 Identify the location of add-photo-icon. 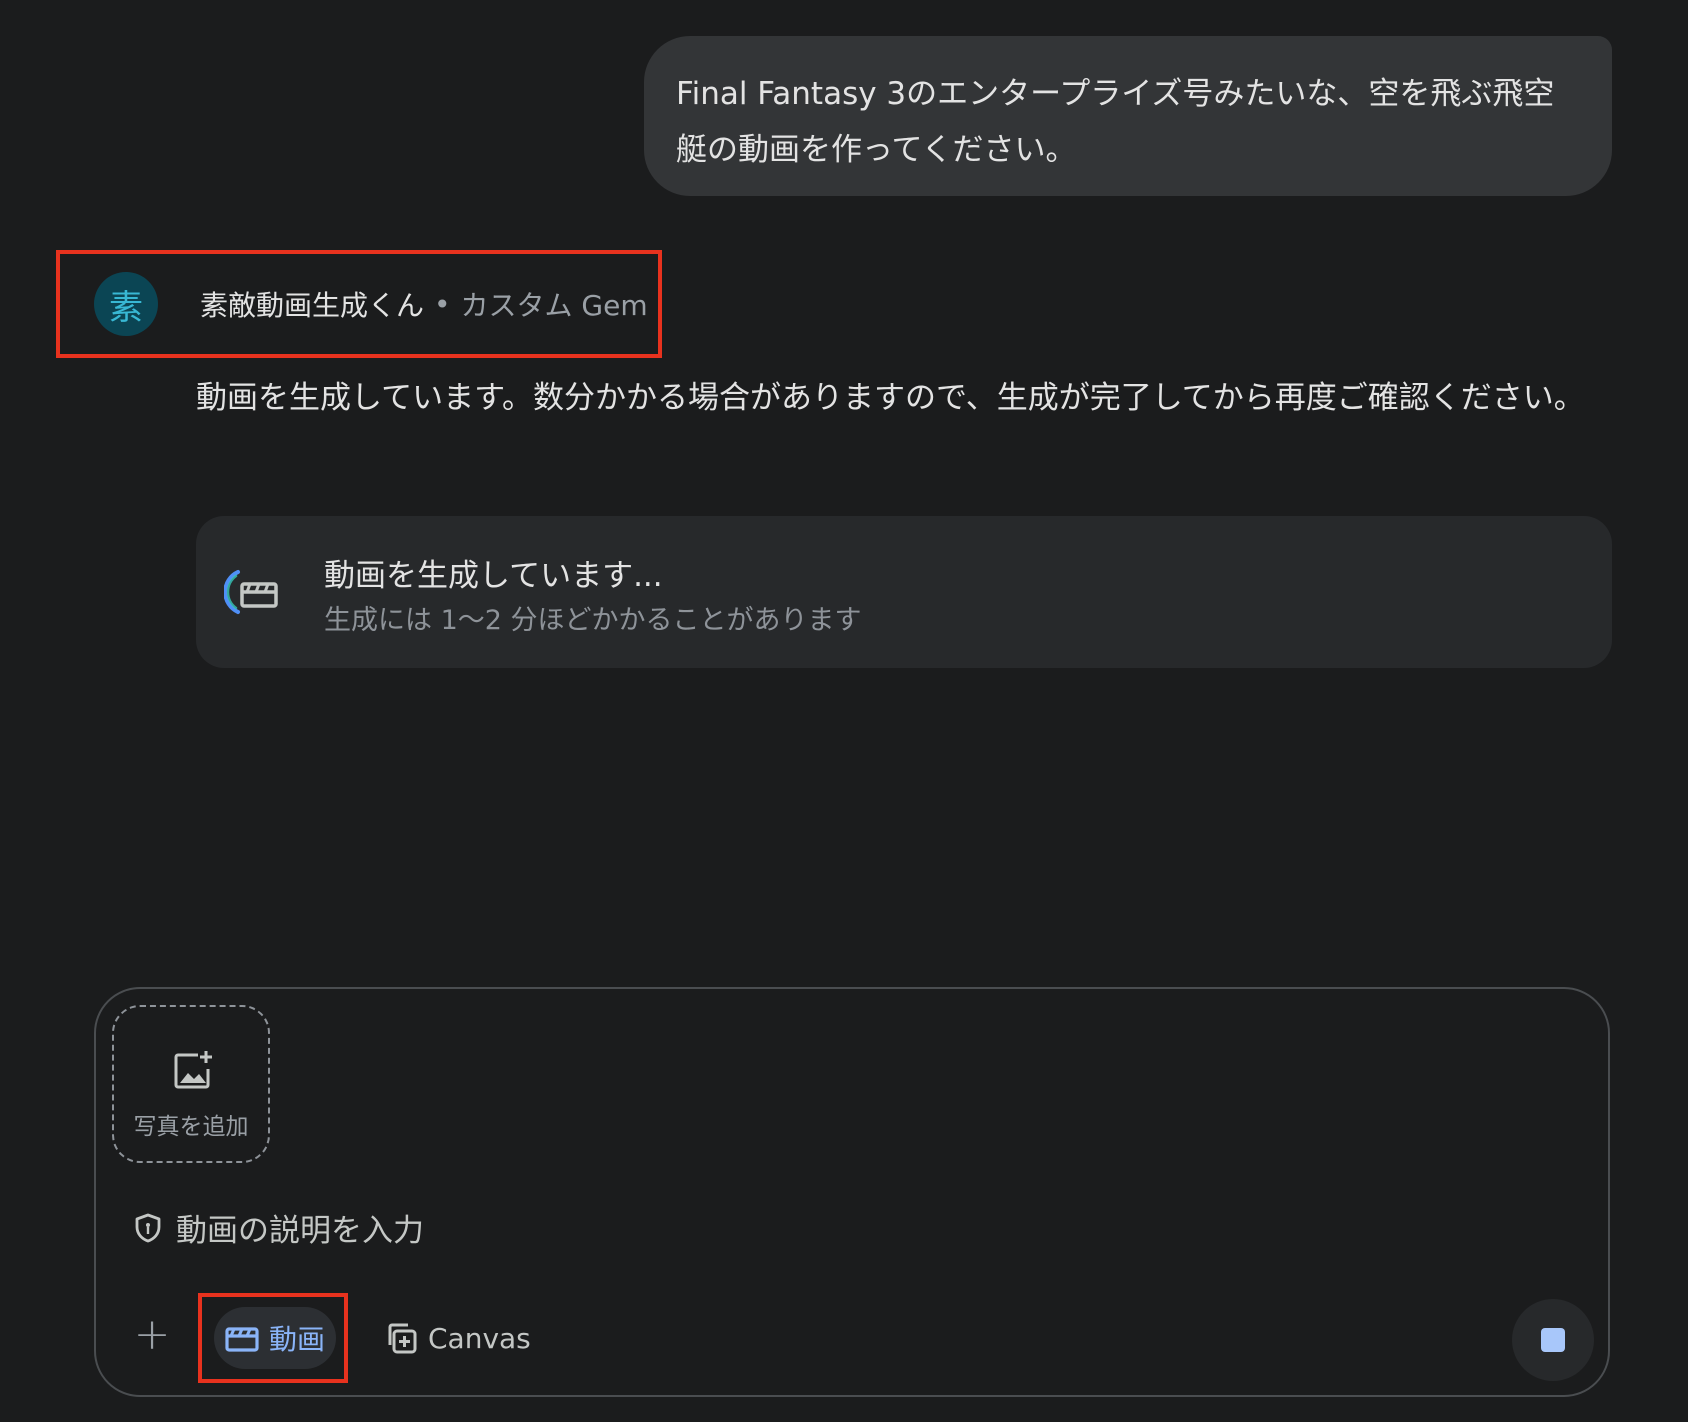
(193, 1070).